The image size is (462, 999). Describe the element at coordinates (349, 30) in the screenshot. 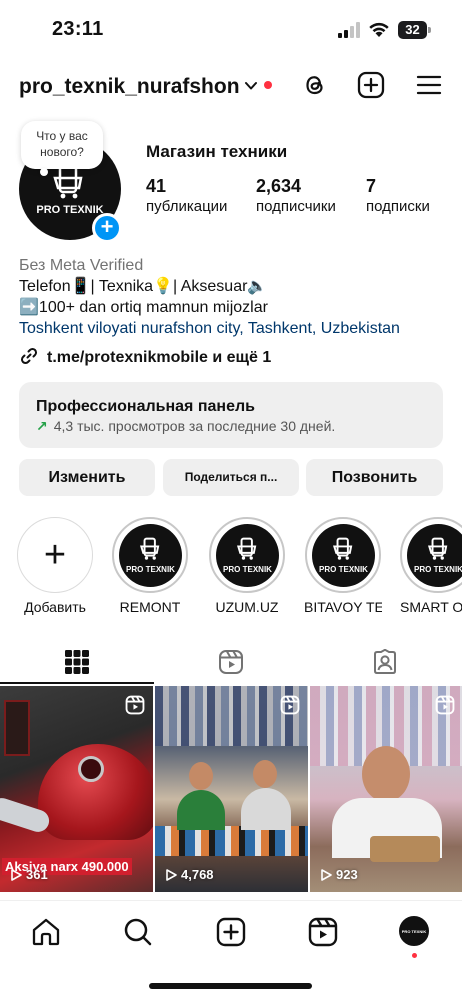

I see `cellular-signal-icon` at that location.